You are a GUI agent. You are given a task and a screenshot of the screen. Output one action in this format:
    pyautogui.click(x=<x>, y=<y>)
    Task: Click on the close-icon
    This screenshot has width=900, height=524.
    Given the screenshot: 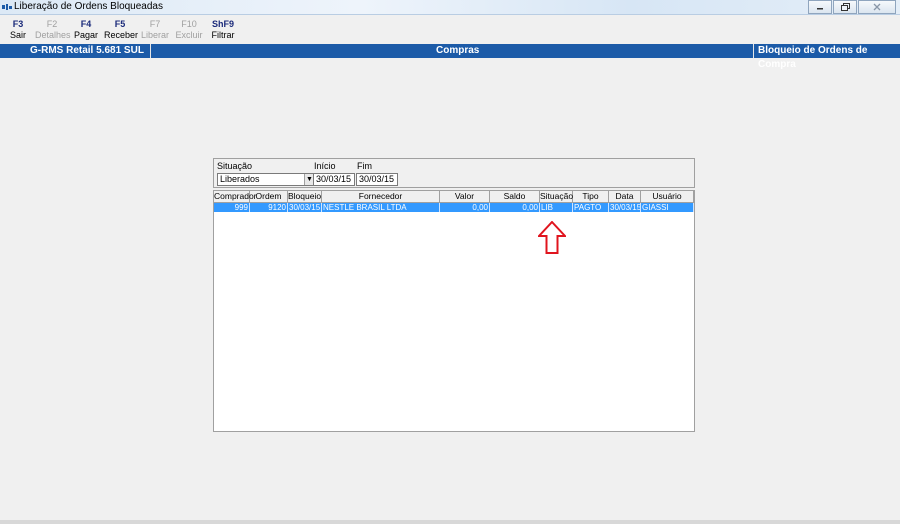 What is the action you would take?
    pyautogui.click(x=877, y=7)
    